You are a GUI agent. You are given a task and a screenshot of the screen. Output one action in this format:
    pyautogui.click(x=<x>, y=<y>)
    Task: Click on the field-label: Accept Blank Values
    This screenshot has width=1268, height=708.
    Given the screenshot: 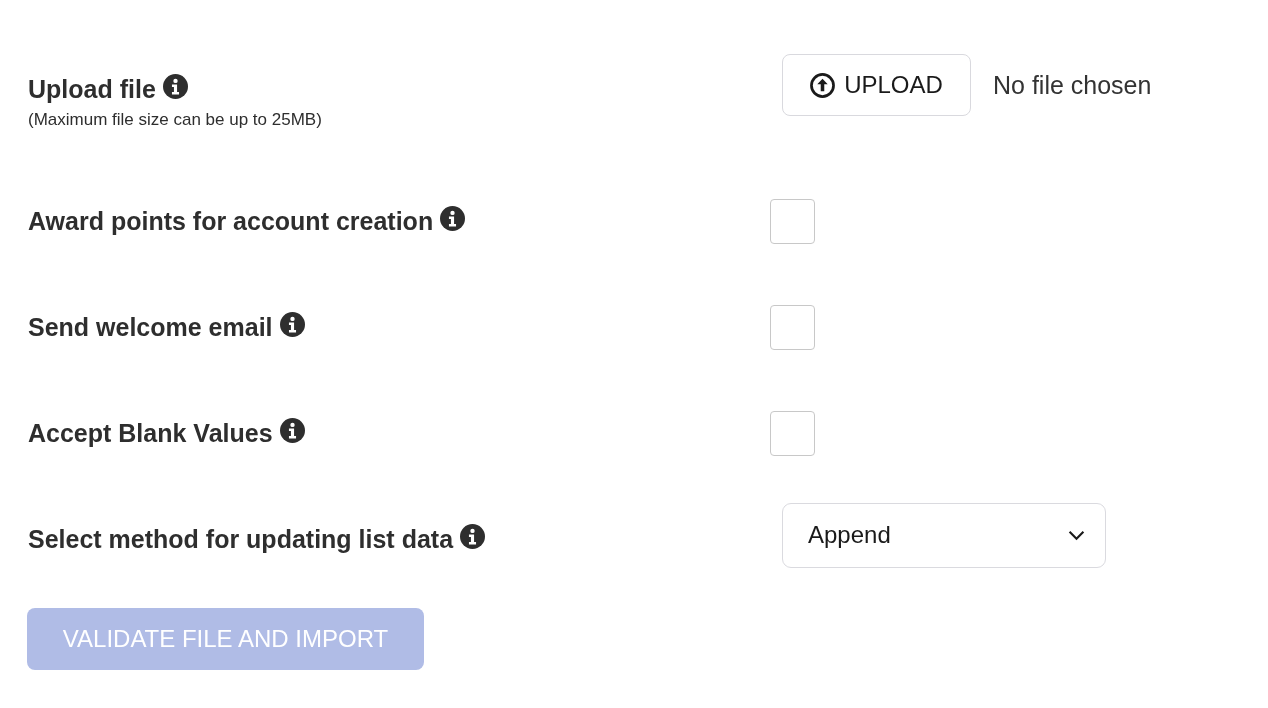 What is the action you would take?
    pyautogui.click(x=150, y=433)
    